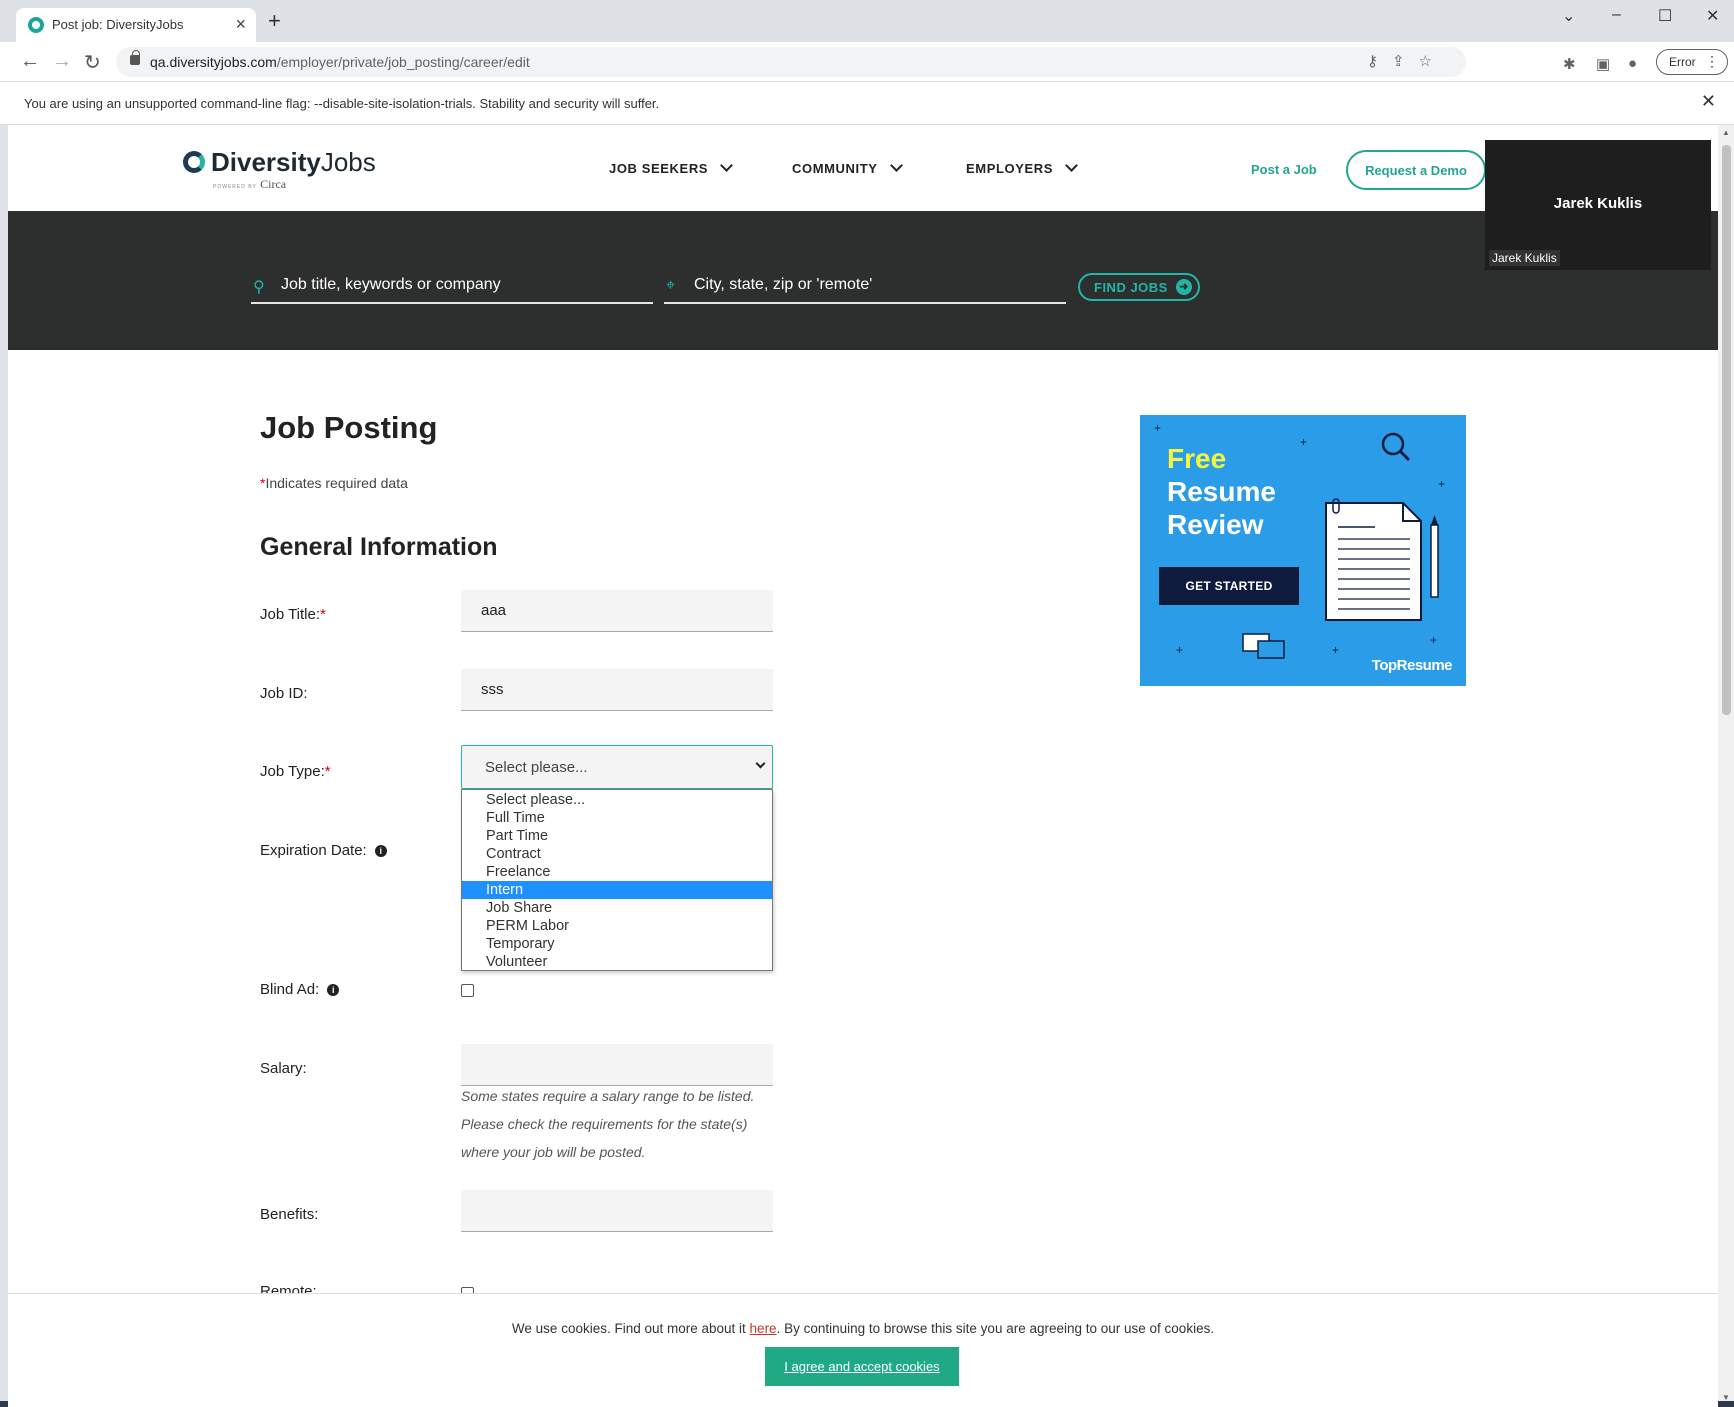 This screenshot has width=1734, height=1407. Describe the element at coordinates (1712, 61) in the screenshot. I see `kebab-menu-icon: ⋮` at that location.